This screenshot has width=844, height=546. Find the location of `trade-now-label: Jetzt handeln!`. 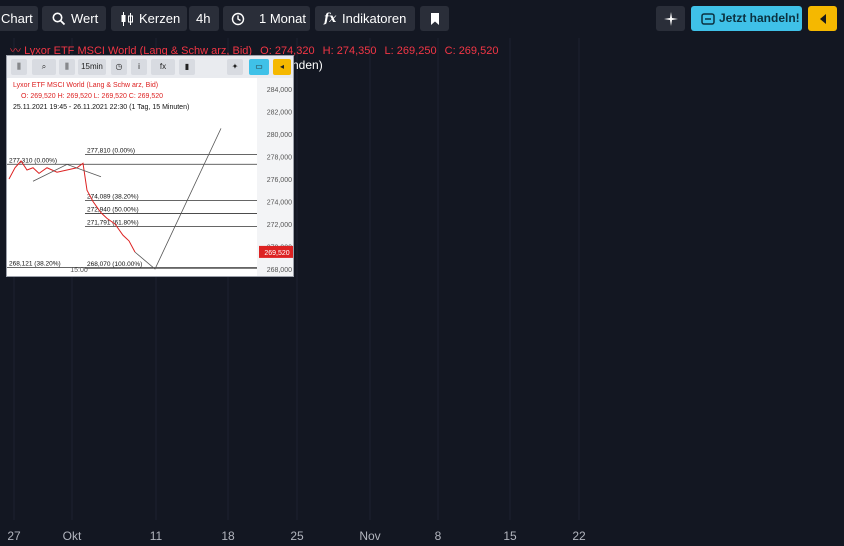

trade-now-label: Jetzt handeln! is located at coordinates (759, 18).